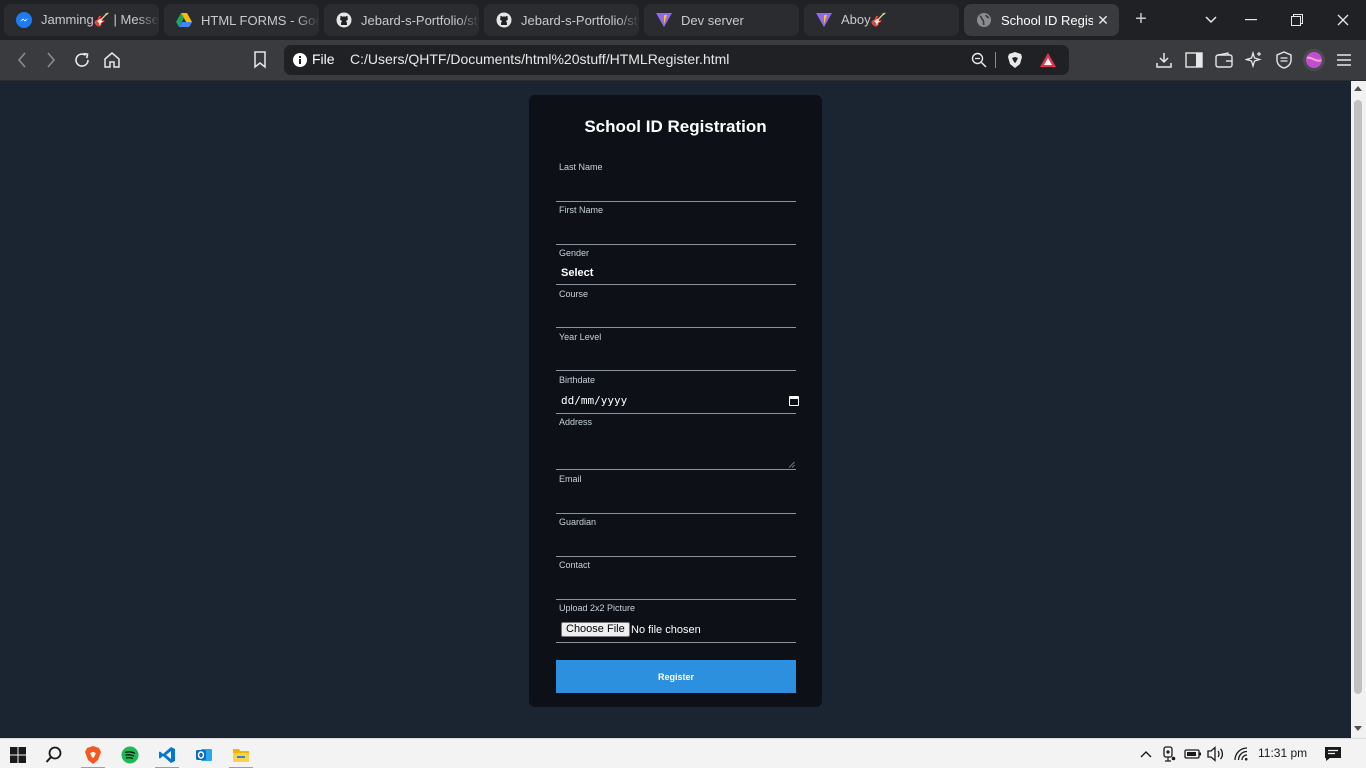  Describe the element at coordinates (676, 234) in the screenshot. I see `first-name-input` at that location.